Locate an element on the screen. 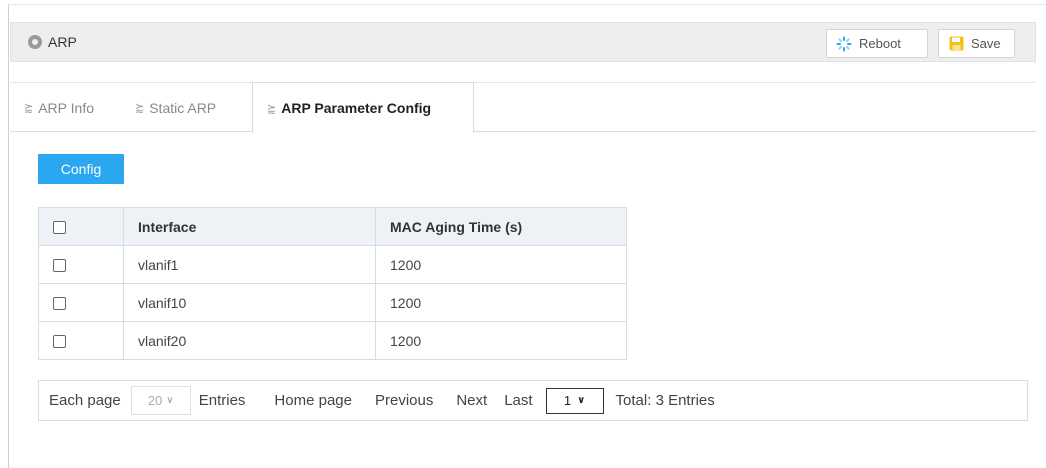  page-number-select: 1 ∨ is located at coordinates (574, 400).